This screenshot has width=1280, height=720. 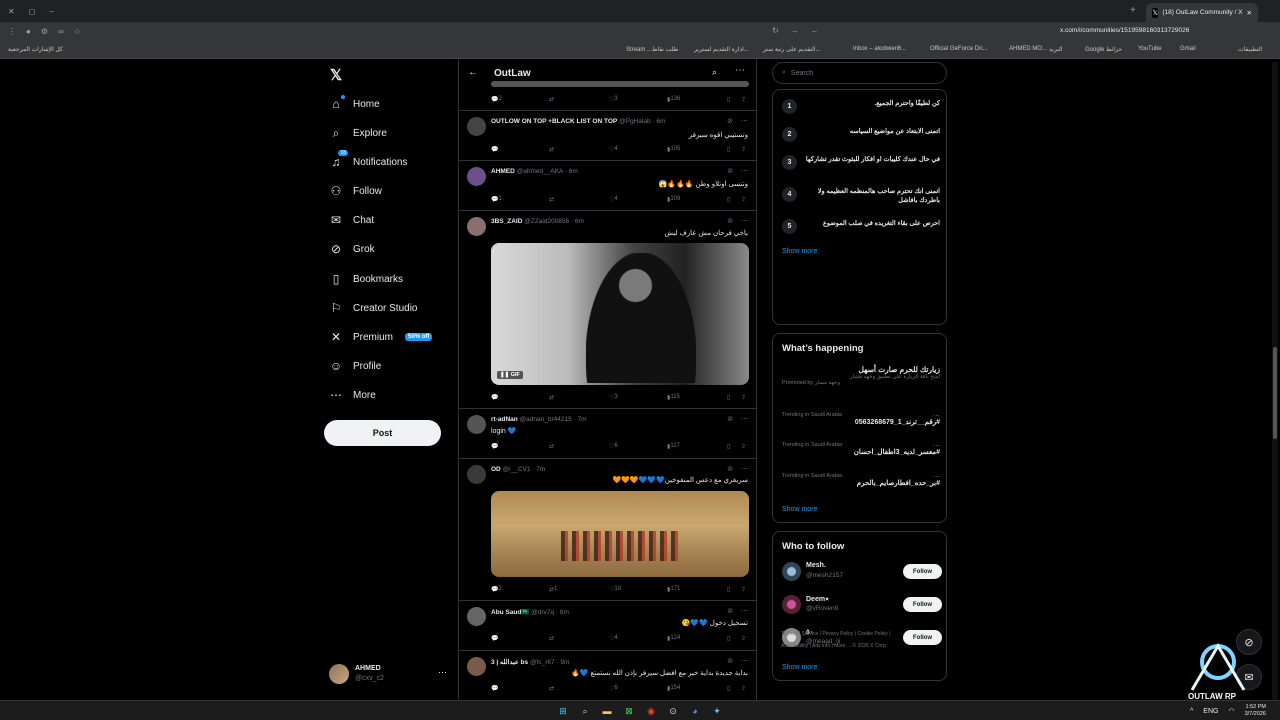 What do you see at coordinates (1275, 393) in the screenshot?
I see `scrollbar-thumb` at bounding box center [1275, 393].